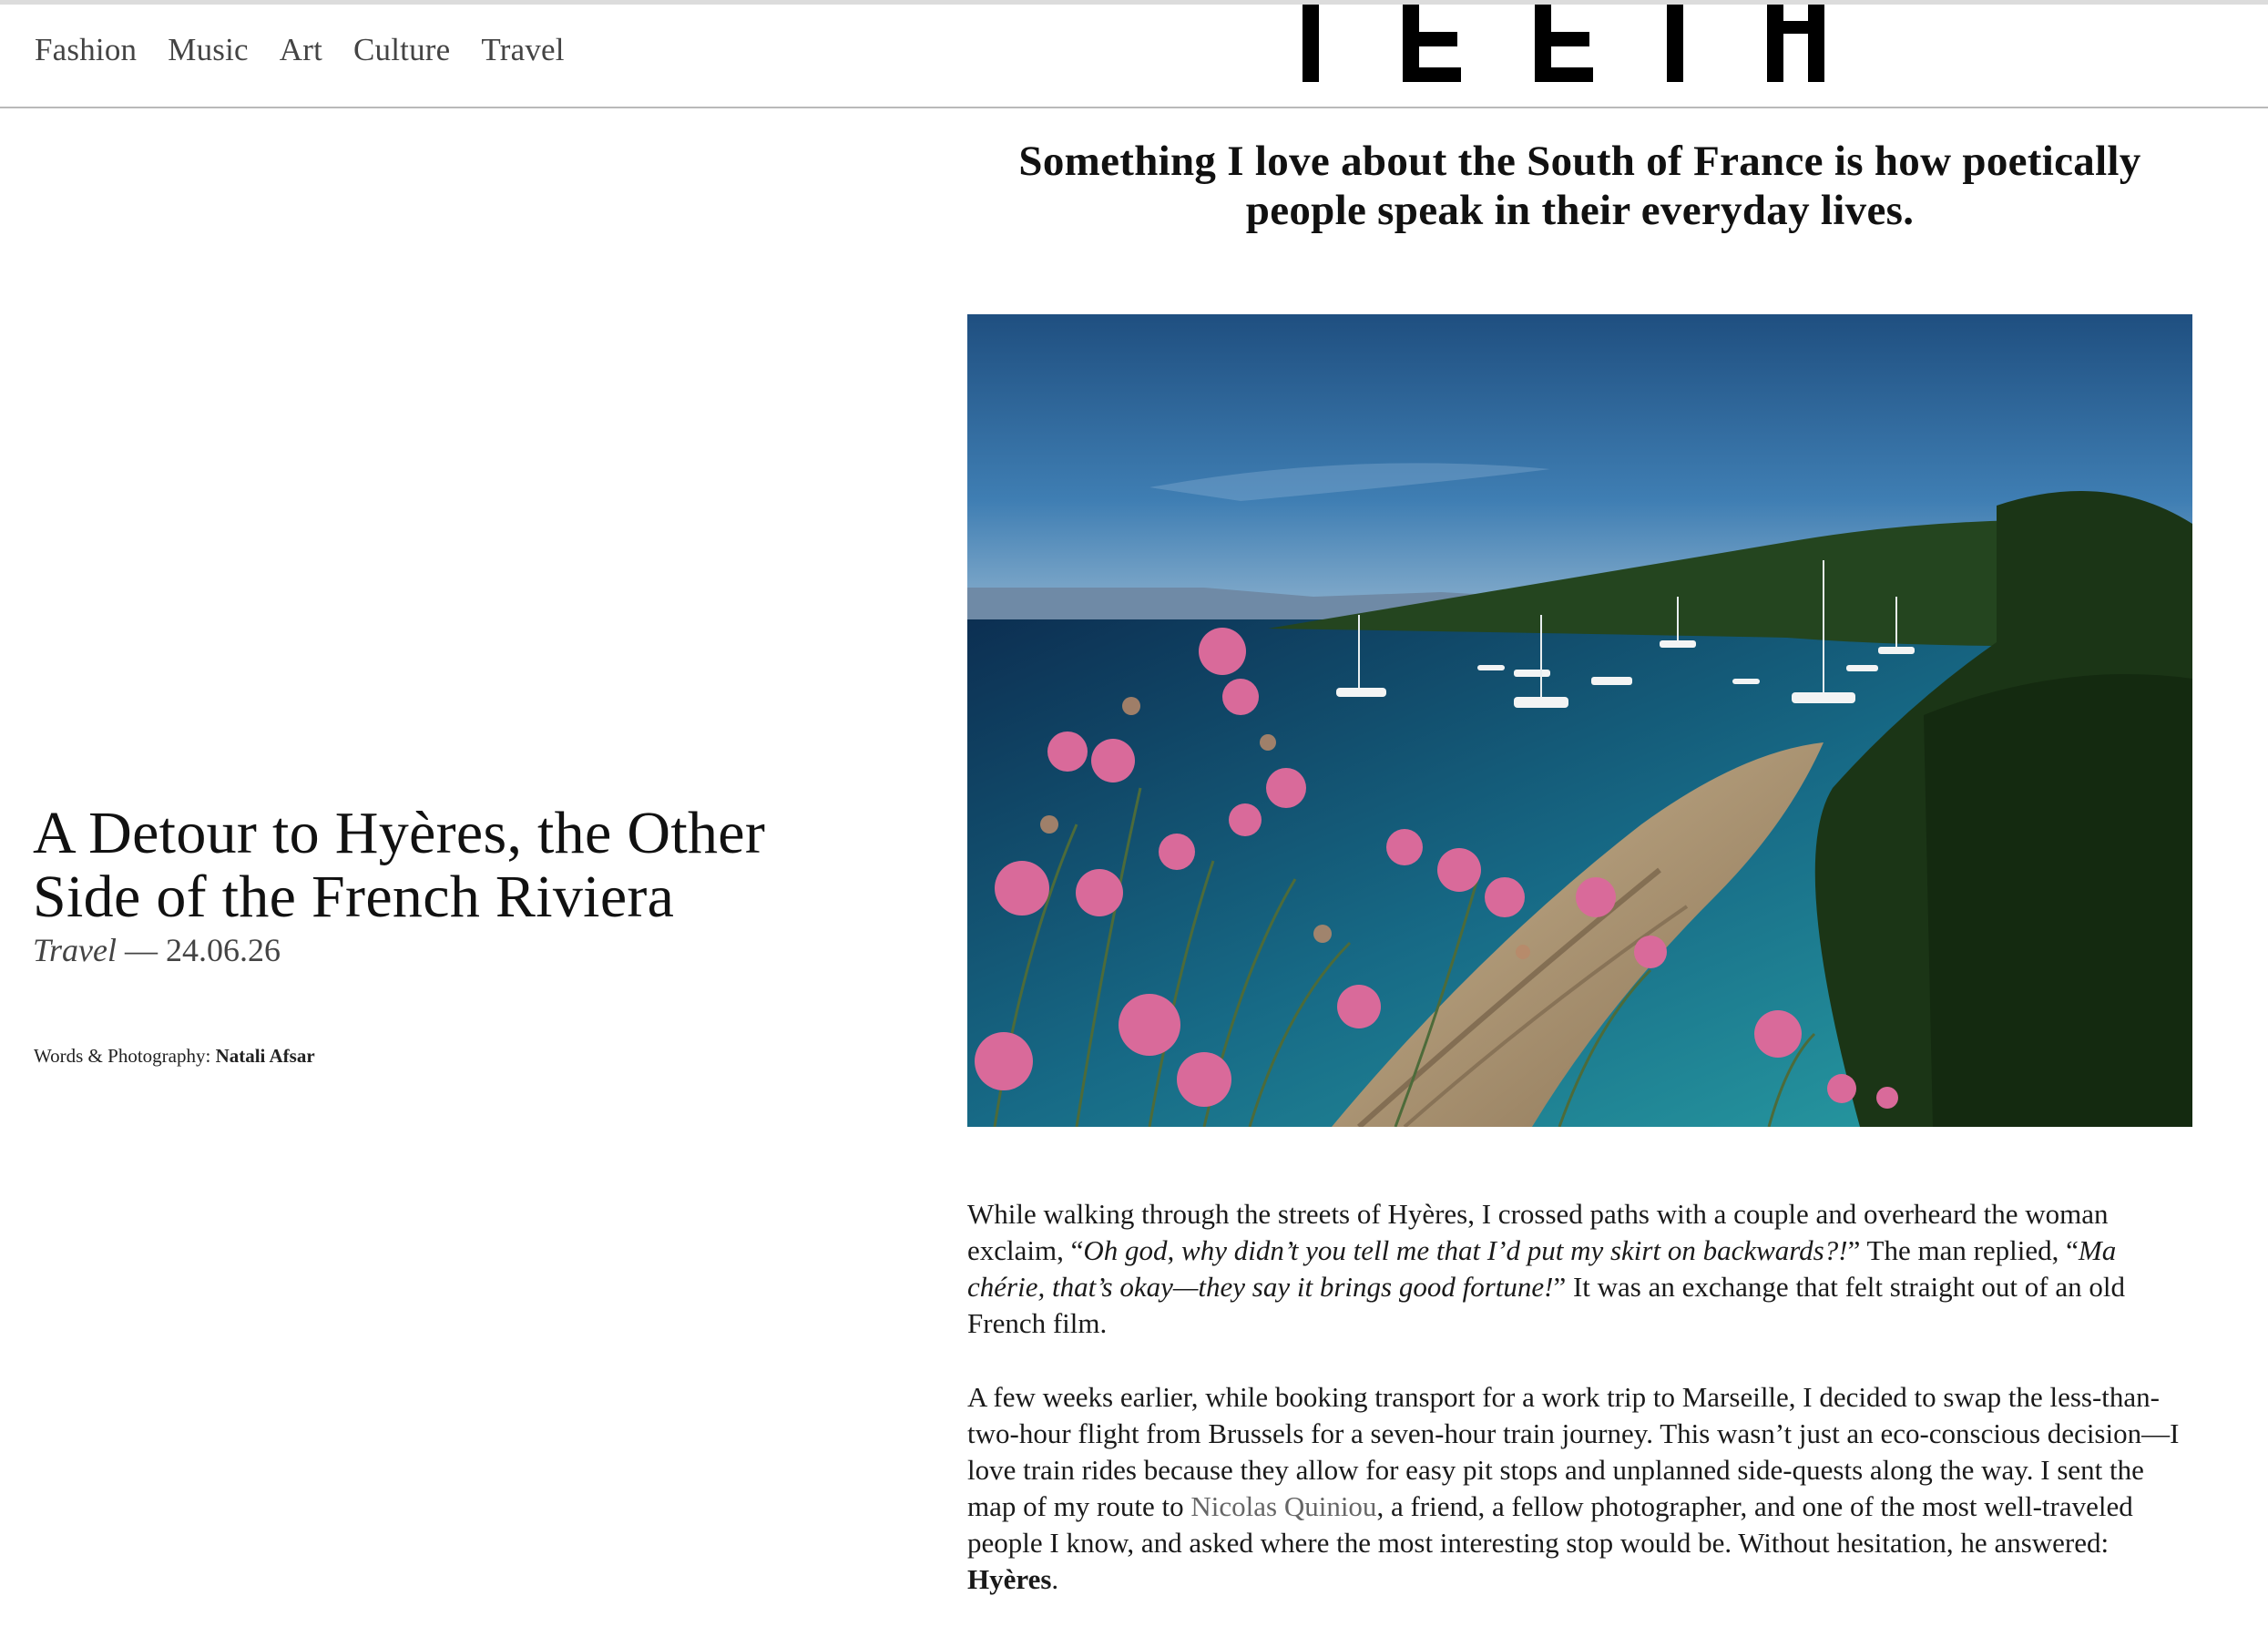  Describe the element at coordinates (86, 50) in the screenshot. I see `nav-fashion: Fashion` at that location.